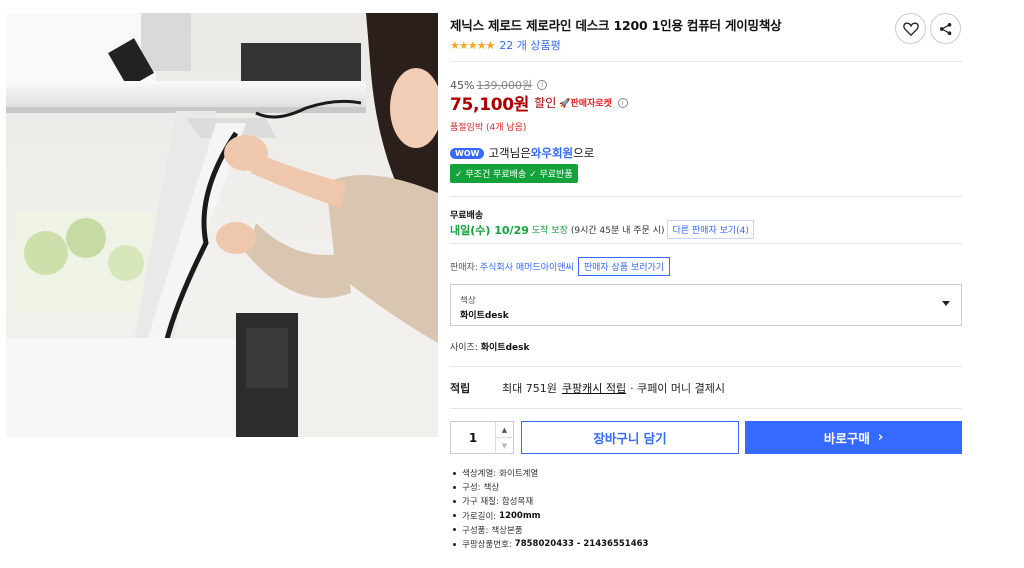 This screenshot has width=1024, height=568. Describe the element at coordinates (472, 45) in the screenshot. I see `rating-stars: ★★★★★` at that location.